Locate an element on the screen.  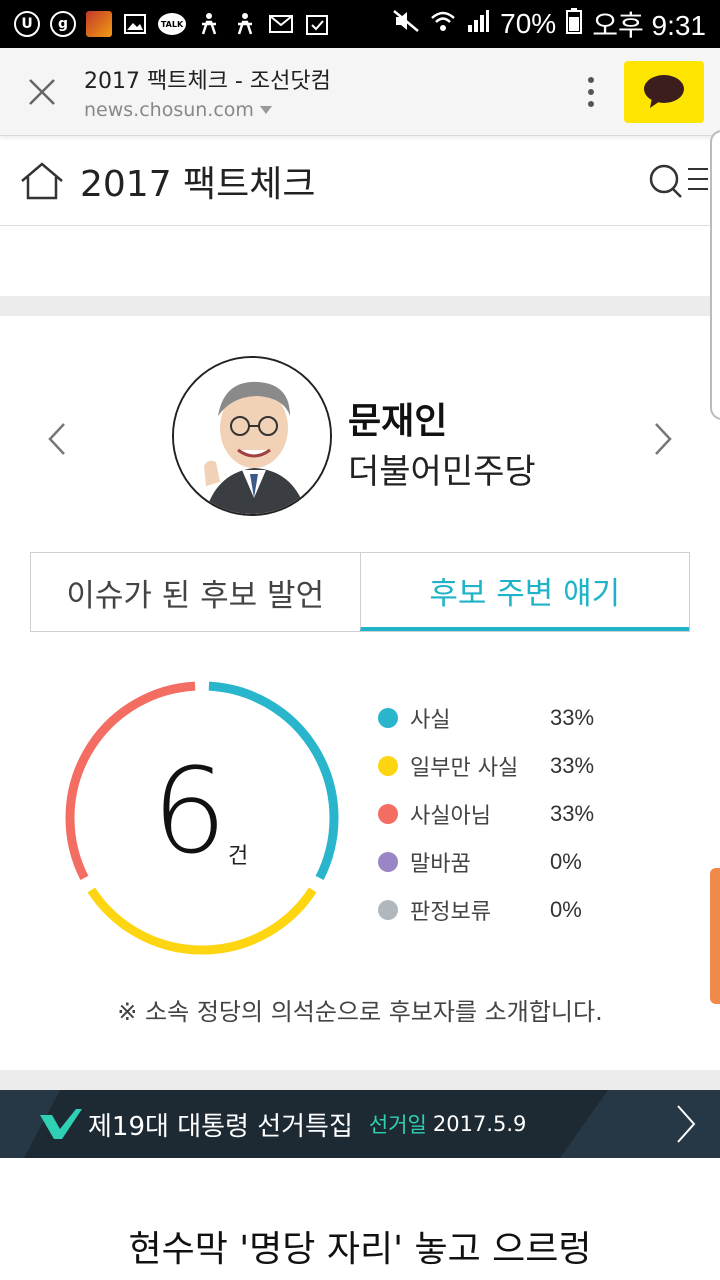
browser-toolbar: 2017 팩트체크 - 조선닷컴 news.chosun.com is located at coordinates (360, 92).